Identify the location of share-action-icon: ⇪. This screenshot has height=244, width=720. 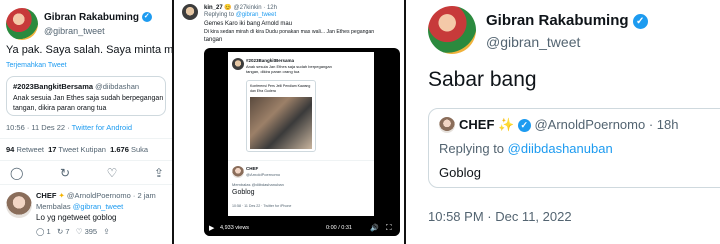
(106, 231).